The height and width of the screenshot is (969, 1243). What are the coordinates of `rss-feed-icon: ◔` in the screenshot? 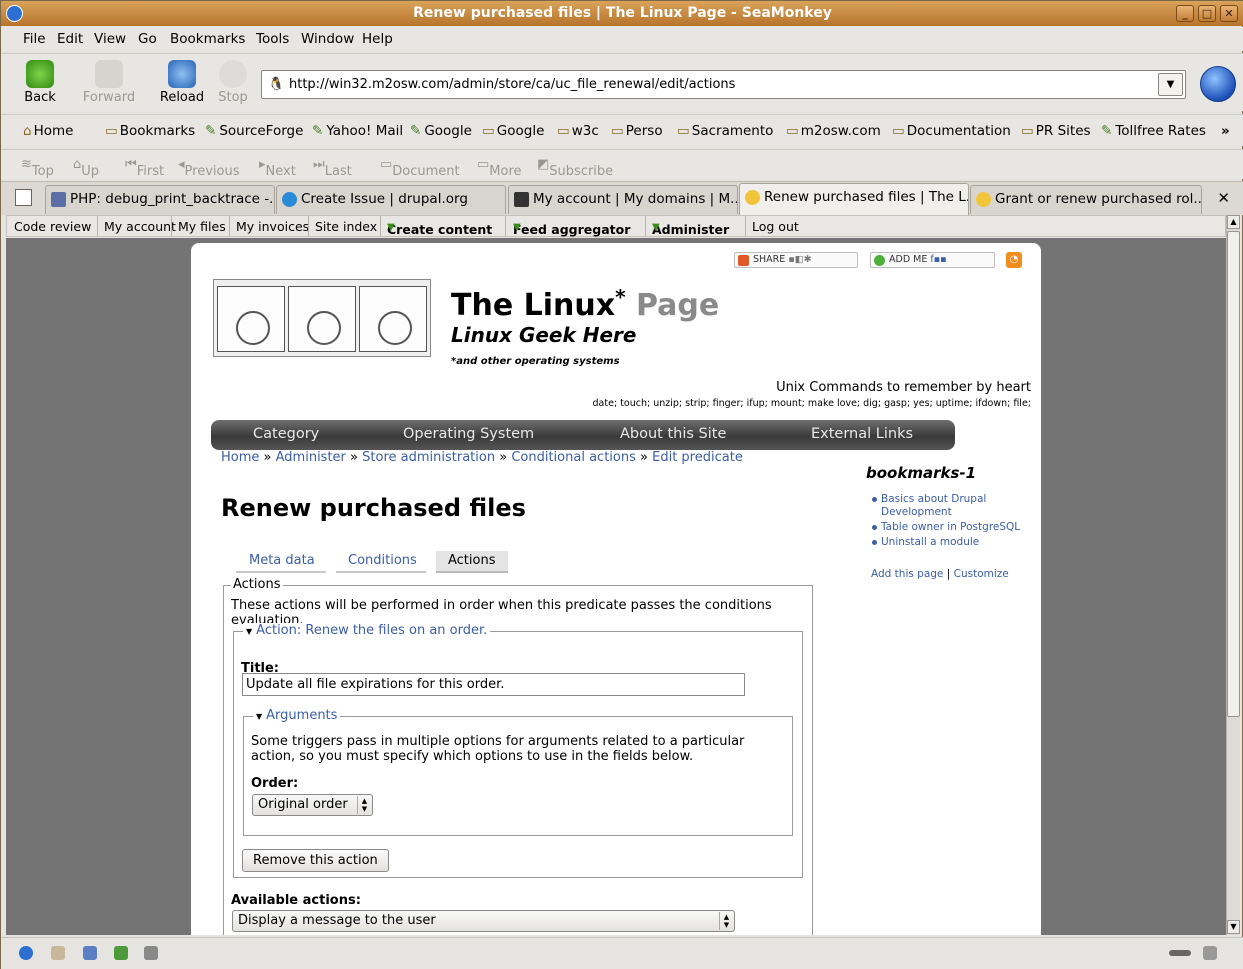 It's located at (1014, 260).